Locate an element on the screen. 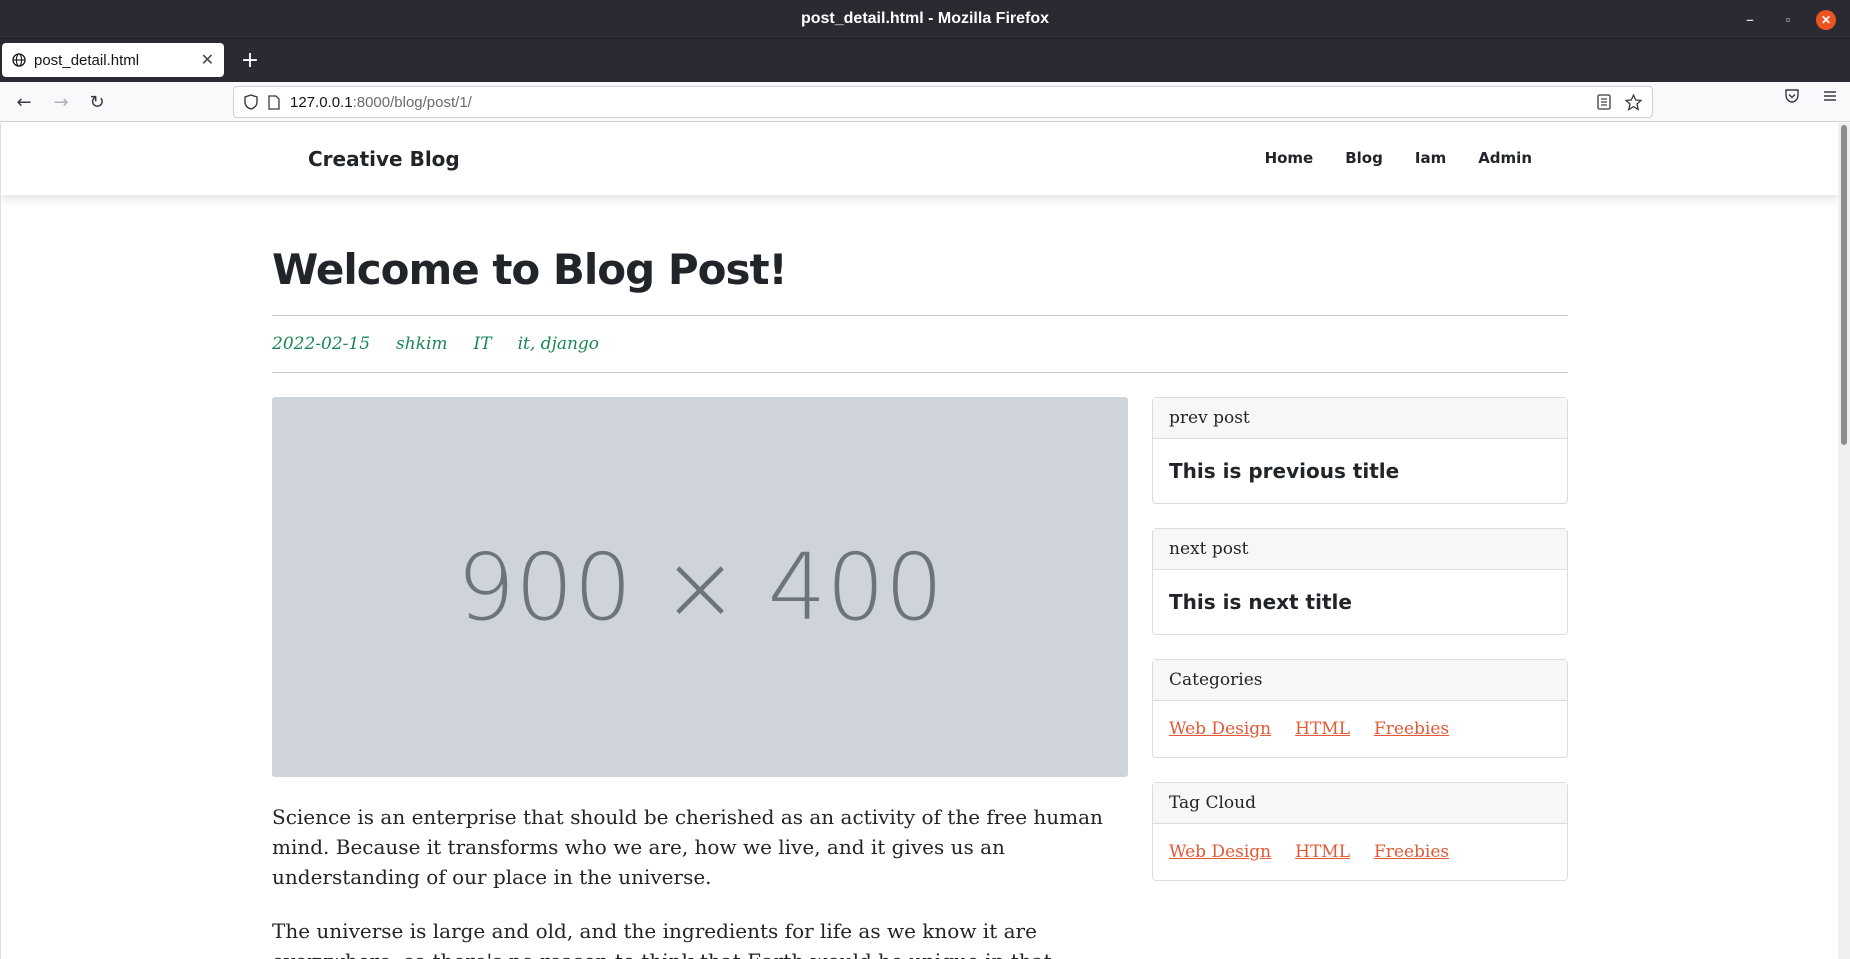  maximize-button: ▫ is located at coordinates (1788, 20).